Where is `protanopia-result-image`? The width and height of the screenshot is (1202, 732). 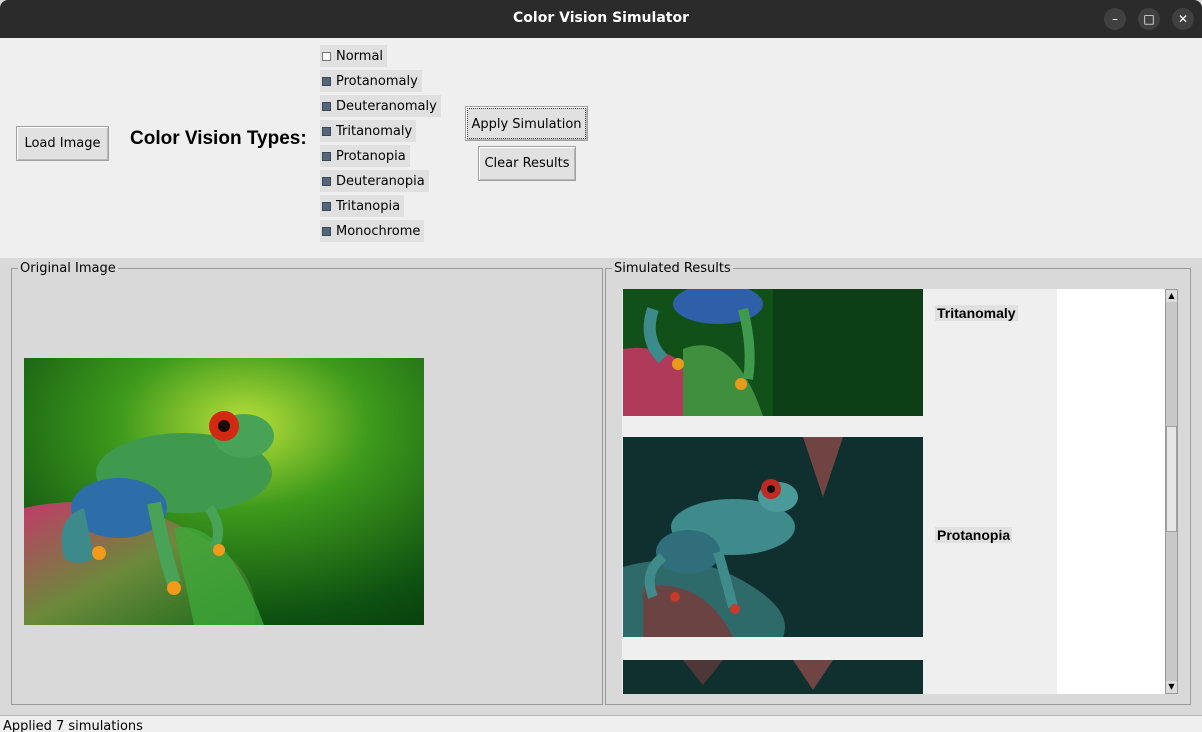
protanopia-result-image is located at coordinates (773, 537).